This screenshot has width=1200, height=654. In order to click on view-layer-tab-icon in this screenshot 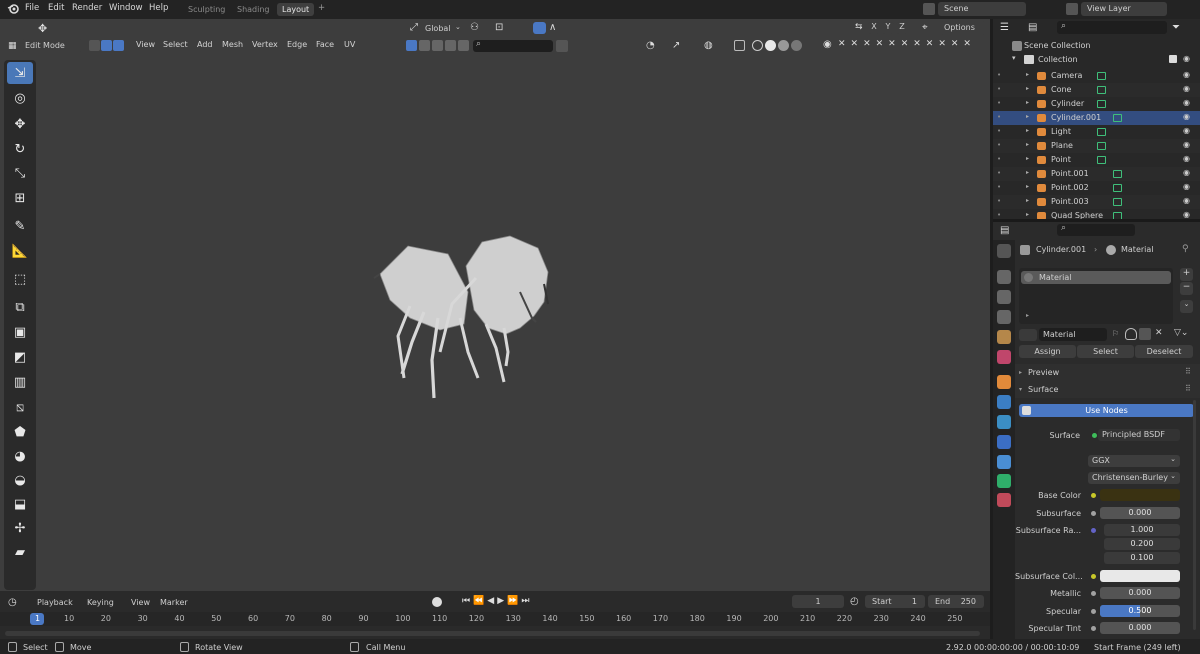, I will do `click(1004, 317)`.